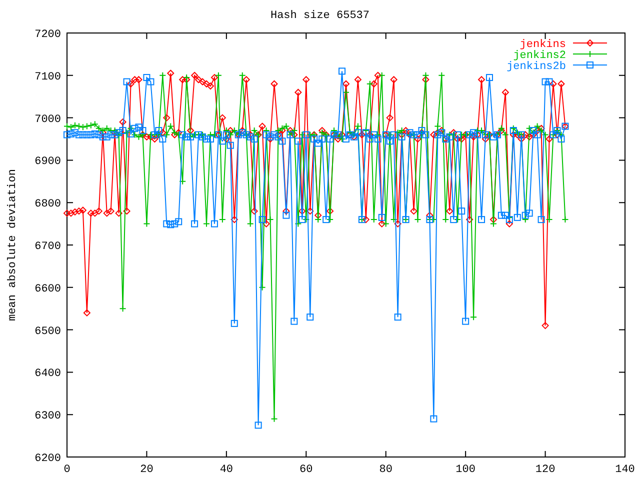 This screenshot has height=480, width=640. What do you see at coordinates (67, 470) in the screenshot?
I see `x-tick-label: 0` at bounding box center [67, 470].